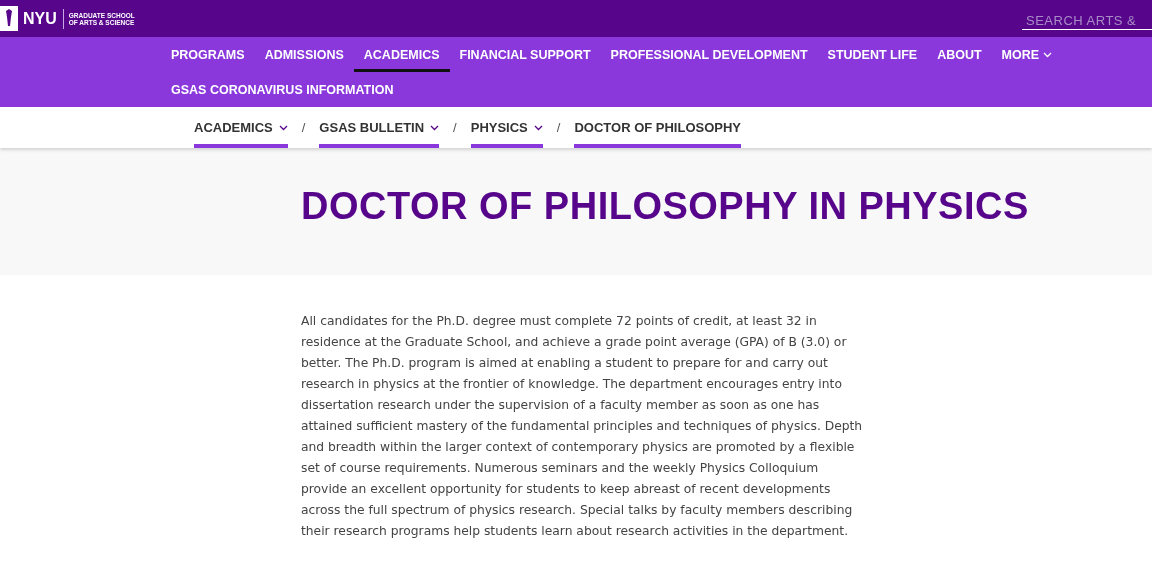 The height and width of the screenshot is (571, 1152). What do you see at coordinates (525, 54) in the screenshot?
I see `nav-link: FINANCIAL SUPPORT` at bounding box center [525, 54].